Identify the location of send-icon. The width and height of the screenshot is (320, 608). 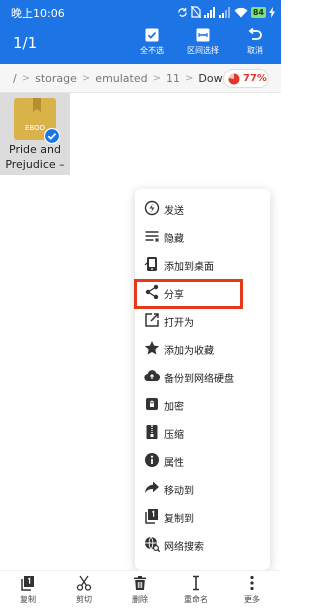
(152, 208).